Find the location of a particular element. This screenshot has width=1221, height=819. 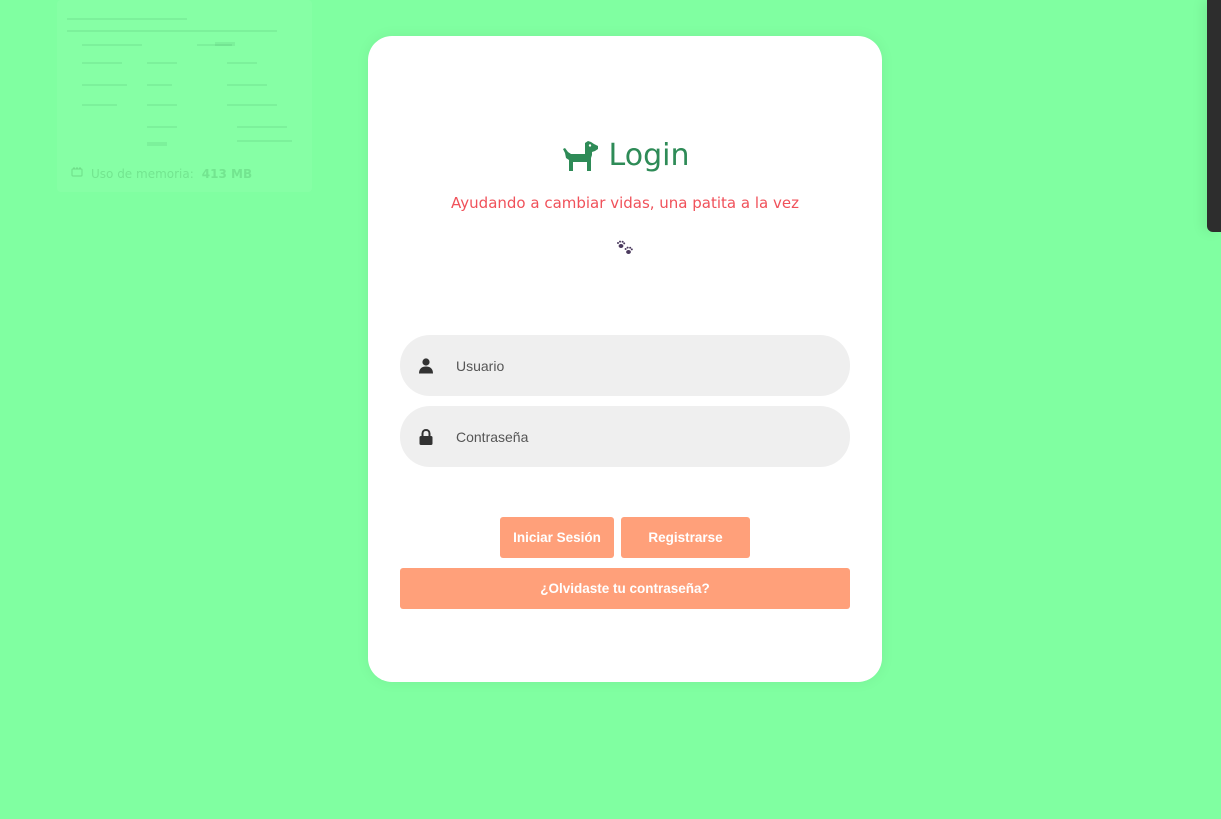

username-field is located at coordinates (625, 365).